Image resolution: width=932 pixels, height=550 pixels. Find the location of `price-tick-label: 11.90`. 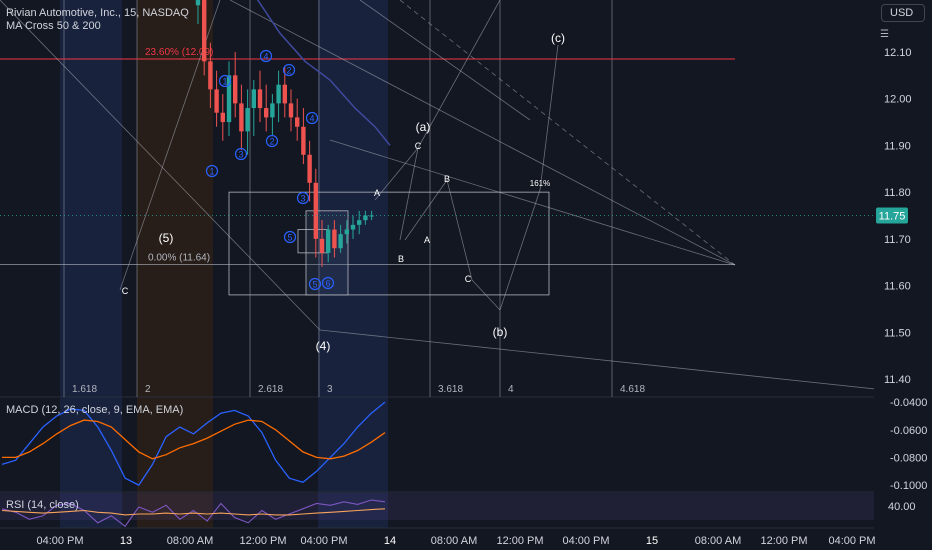

price-tick-label: 11.90 is located at coordinates (897, 146).